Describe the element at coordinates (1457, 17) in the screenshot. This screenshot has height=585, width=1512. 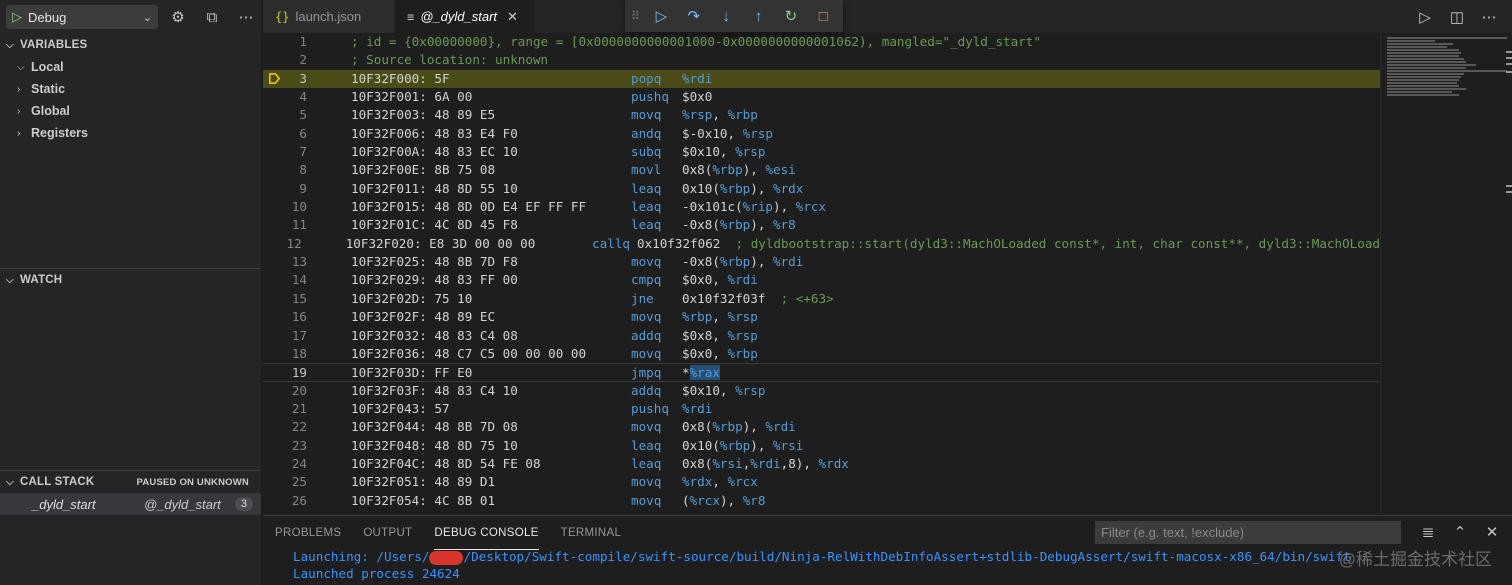
I see `split-editor-icon: ◫` at that location.